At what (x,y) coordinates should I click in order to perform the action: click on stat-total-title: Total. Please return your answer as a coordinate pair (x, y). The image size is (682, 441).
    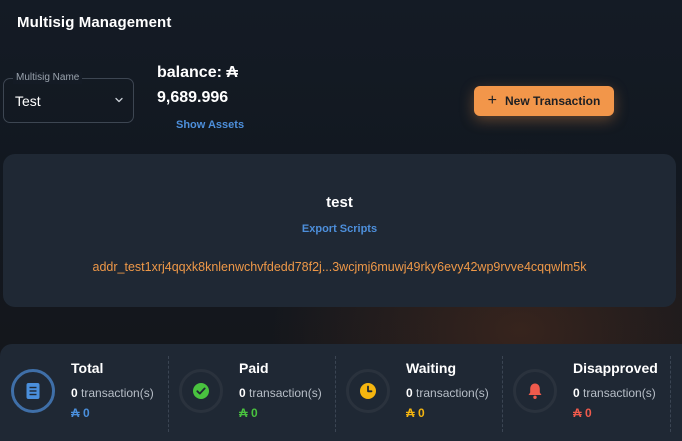
    Looking at the image, I should click on (87, 368).